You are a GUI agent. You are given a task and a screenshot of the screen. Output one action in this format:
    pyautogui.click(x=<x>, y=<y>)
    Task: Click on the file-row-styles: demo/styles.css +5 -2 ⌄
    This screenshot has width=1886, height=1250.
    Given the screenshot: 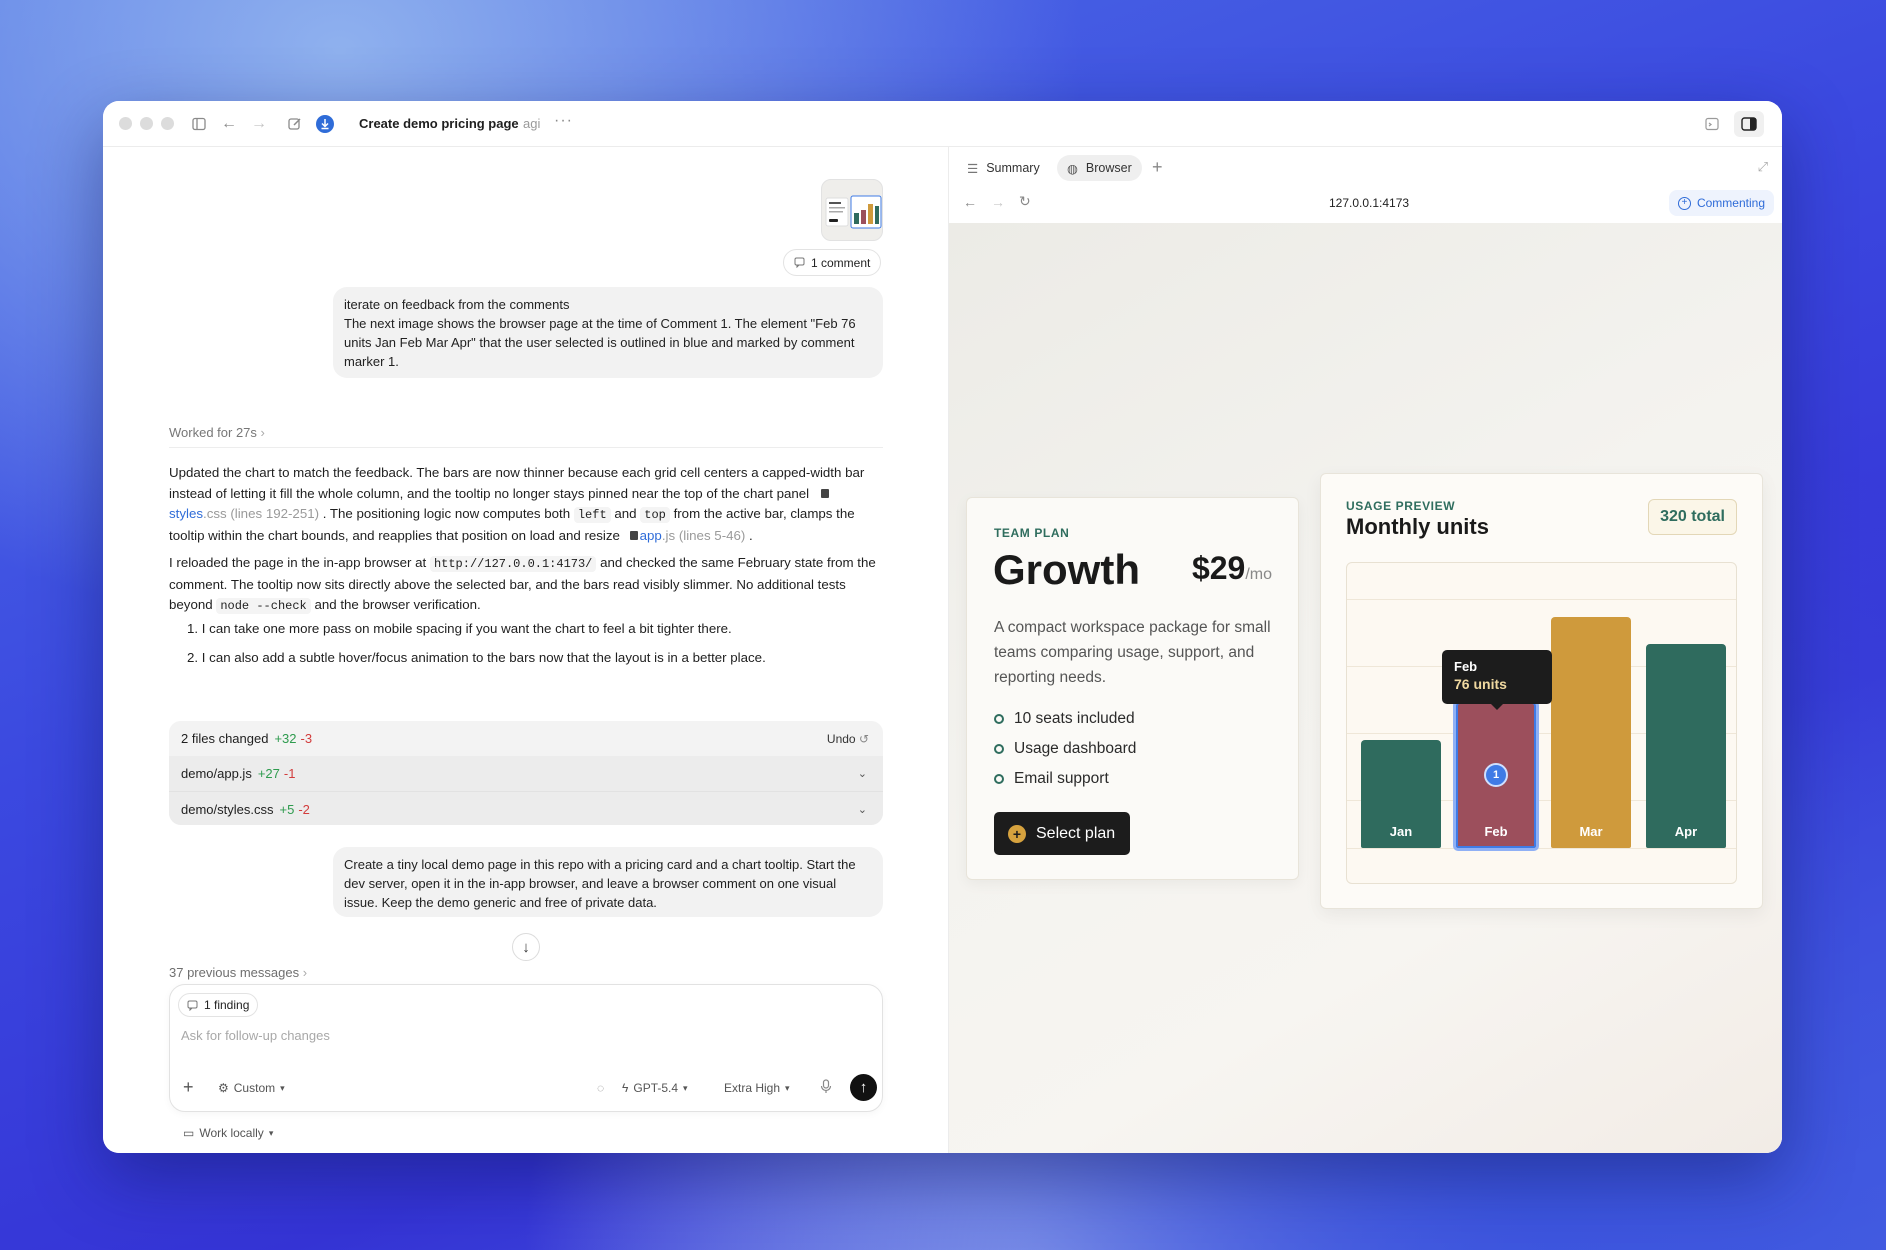 What is the action you would take?
    pyautogui.click(x=526, y=808)
    